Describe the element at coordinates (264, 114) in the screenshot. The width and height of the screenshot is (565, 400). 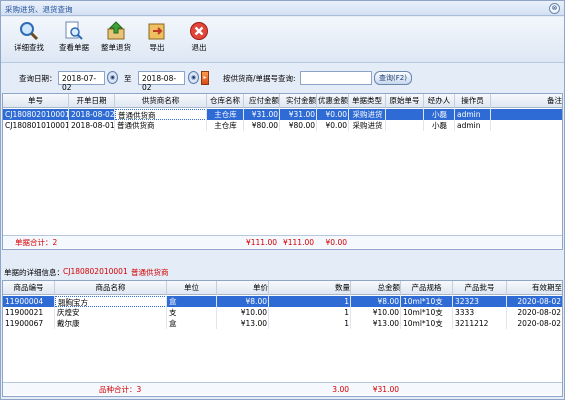
I see `orders-cell-payable: ¥31.00` at that location.